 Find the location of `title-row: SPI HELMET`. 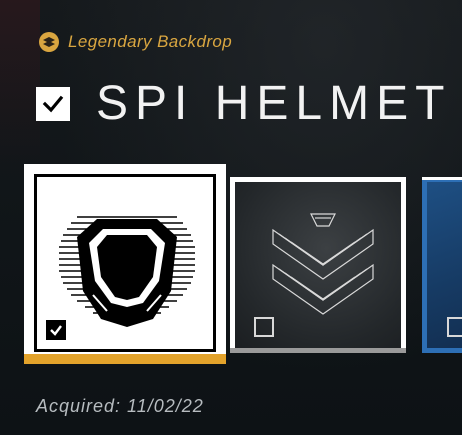

title-row: SPI HELMET is located at coordinates (243, 104).